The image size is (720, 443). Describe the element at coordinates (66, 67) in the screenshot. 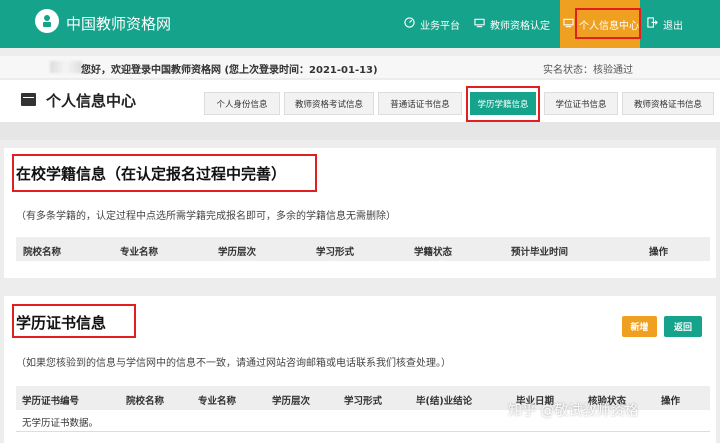

I see `blurred-username` at that location.